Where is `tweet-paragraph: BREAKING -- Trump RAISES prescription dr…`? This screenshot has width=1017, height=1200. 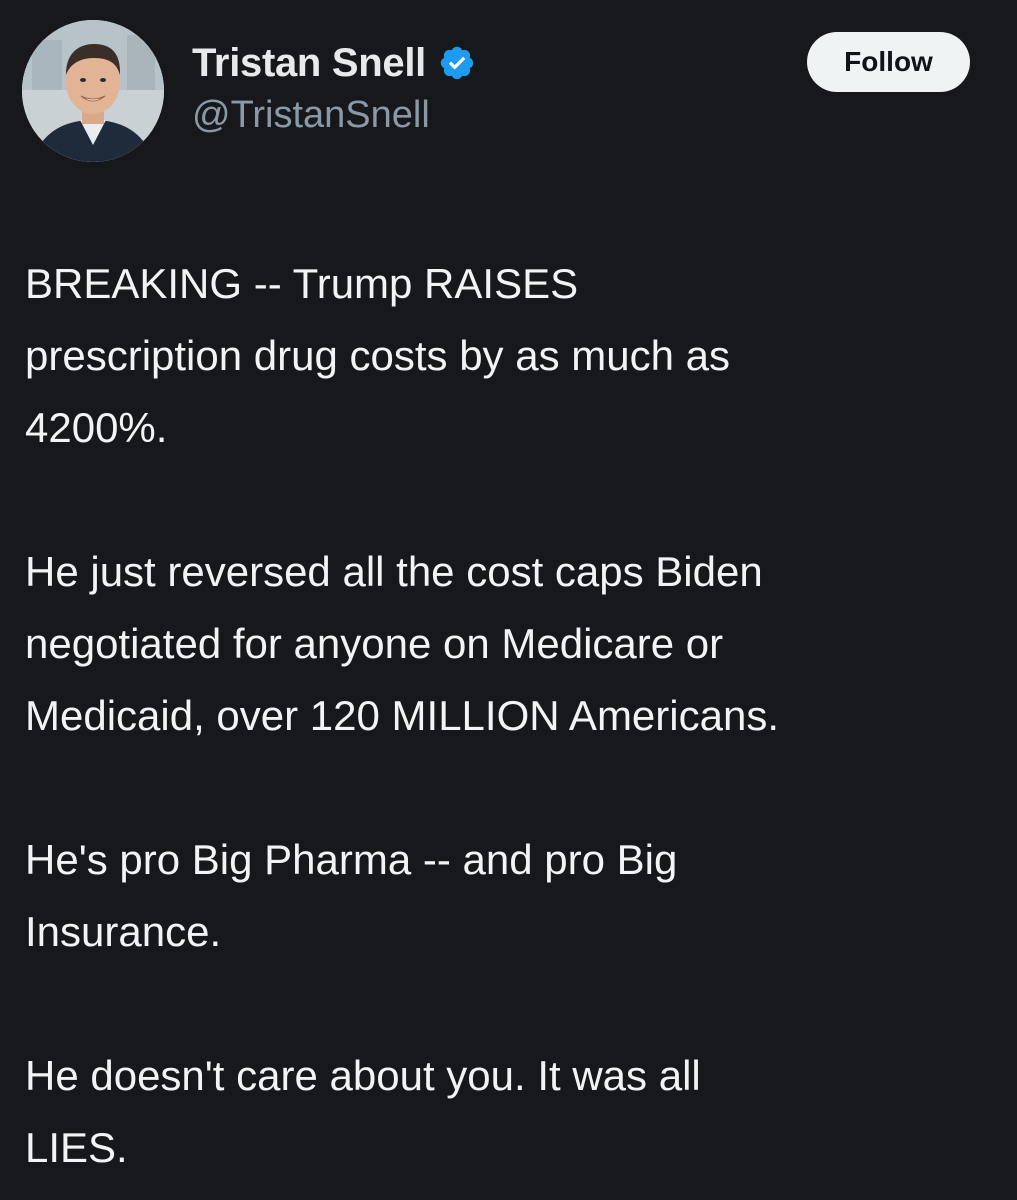
tweet-paragraph: BREAKING -- Trump RAISES prescription dr… is located at coordinates (377, 355).